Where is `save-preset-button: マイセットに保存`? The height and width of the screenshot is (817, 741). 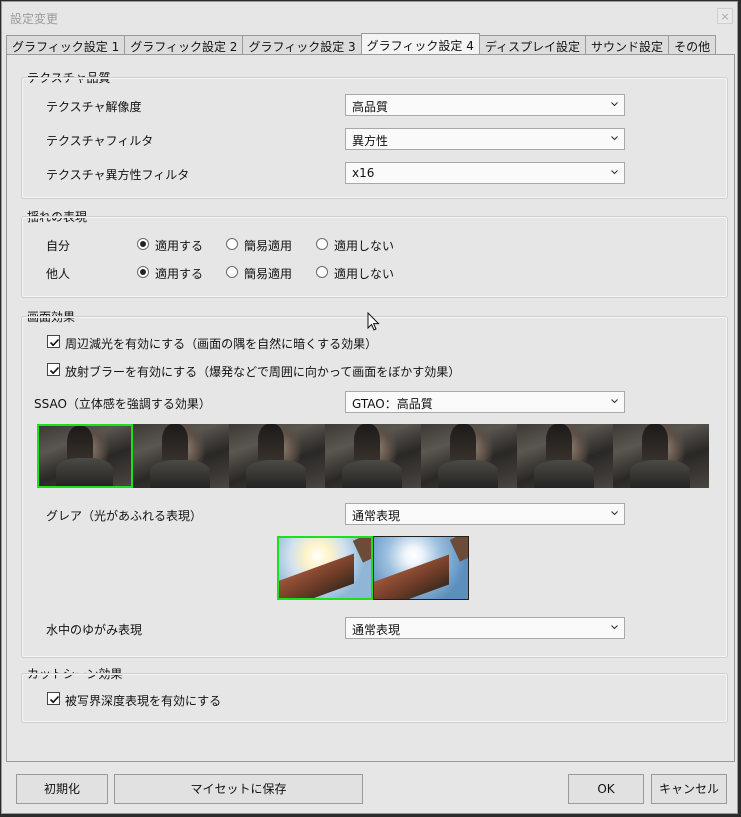
save-preset-button: マイセットに保存 is located at coordinates (238, 789).